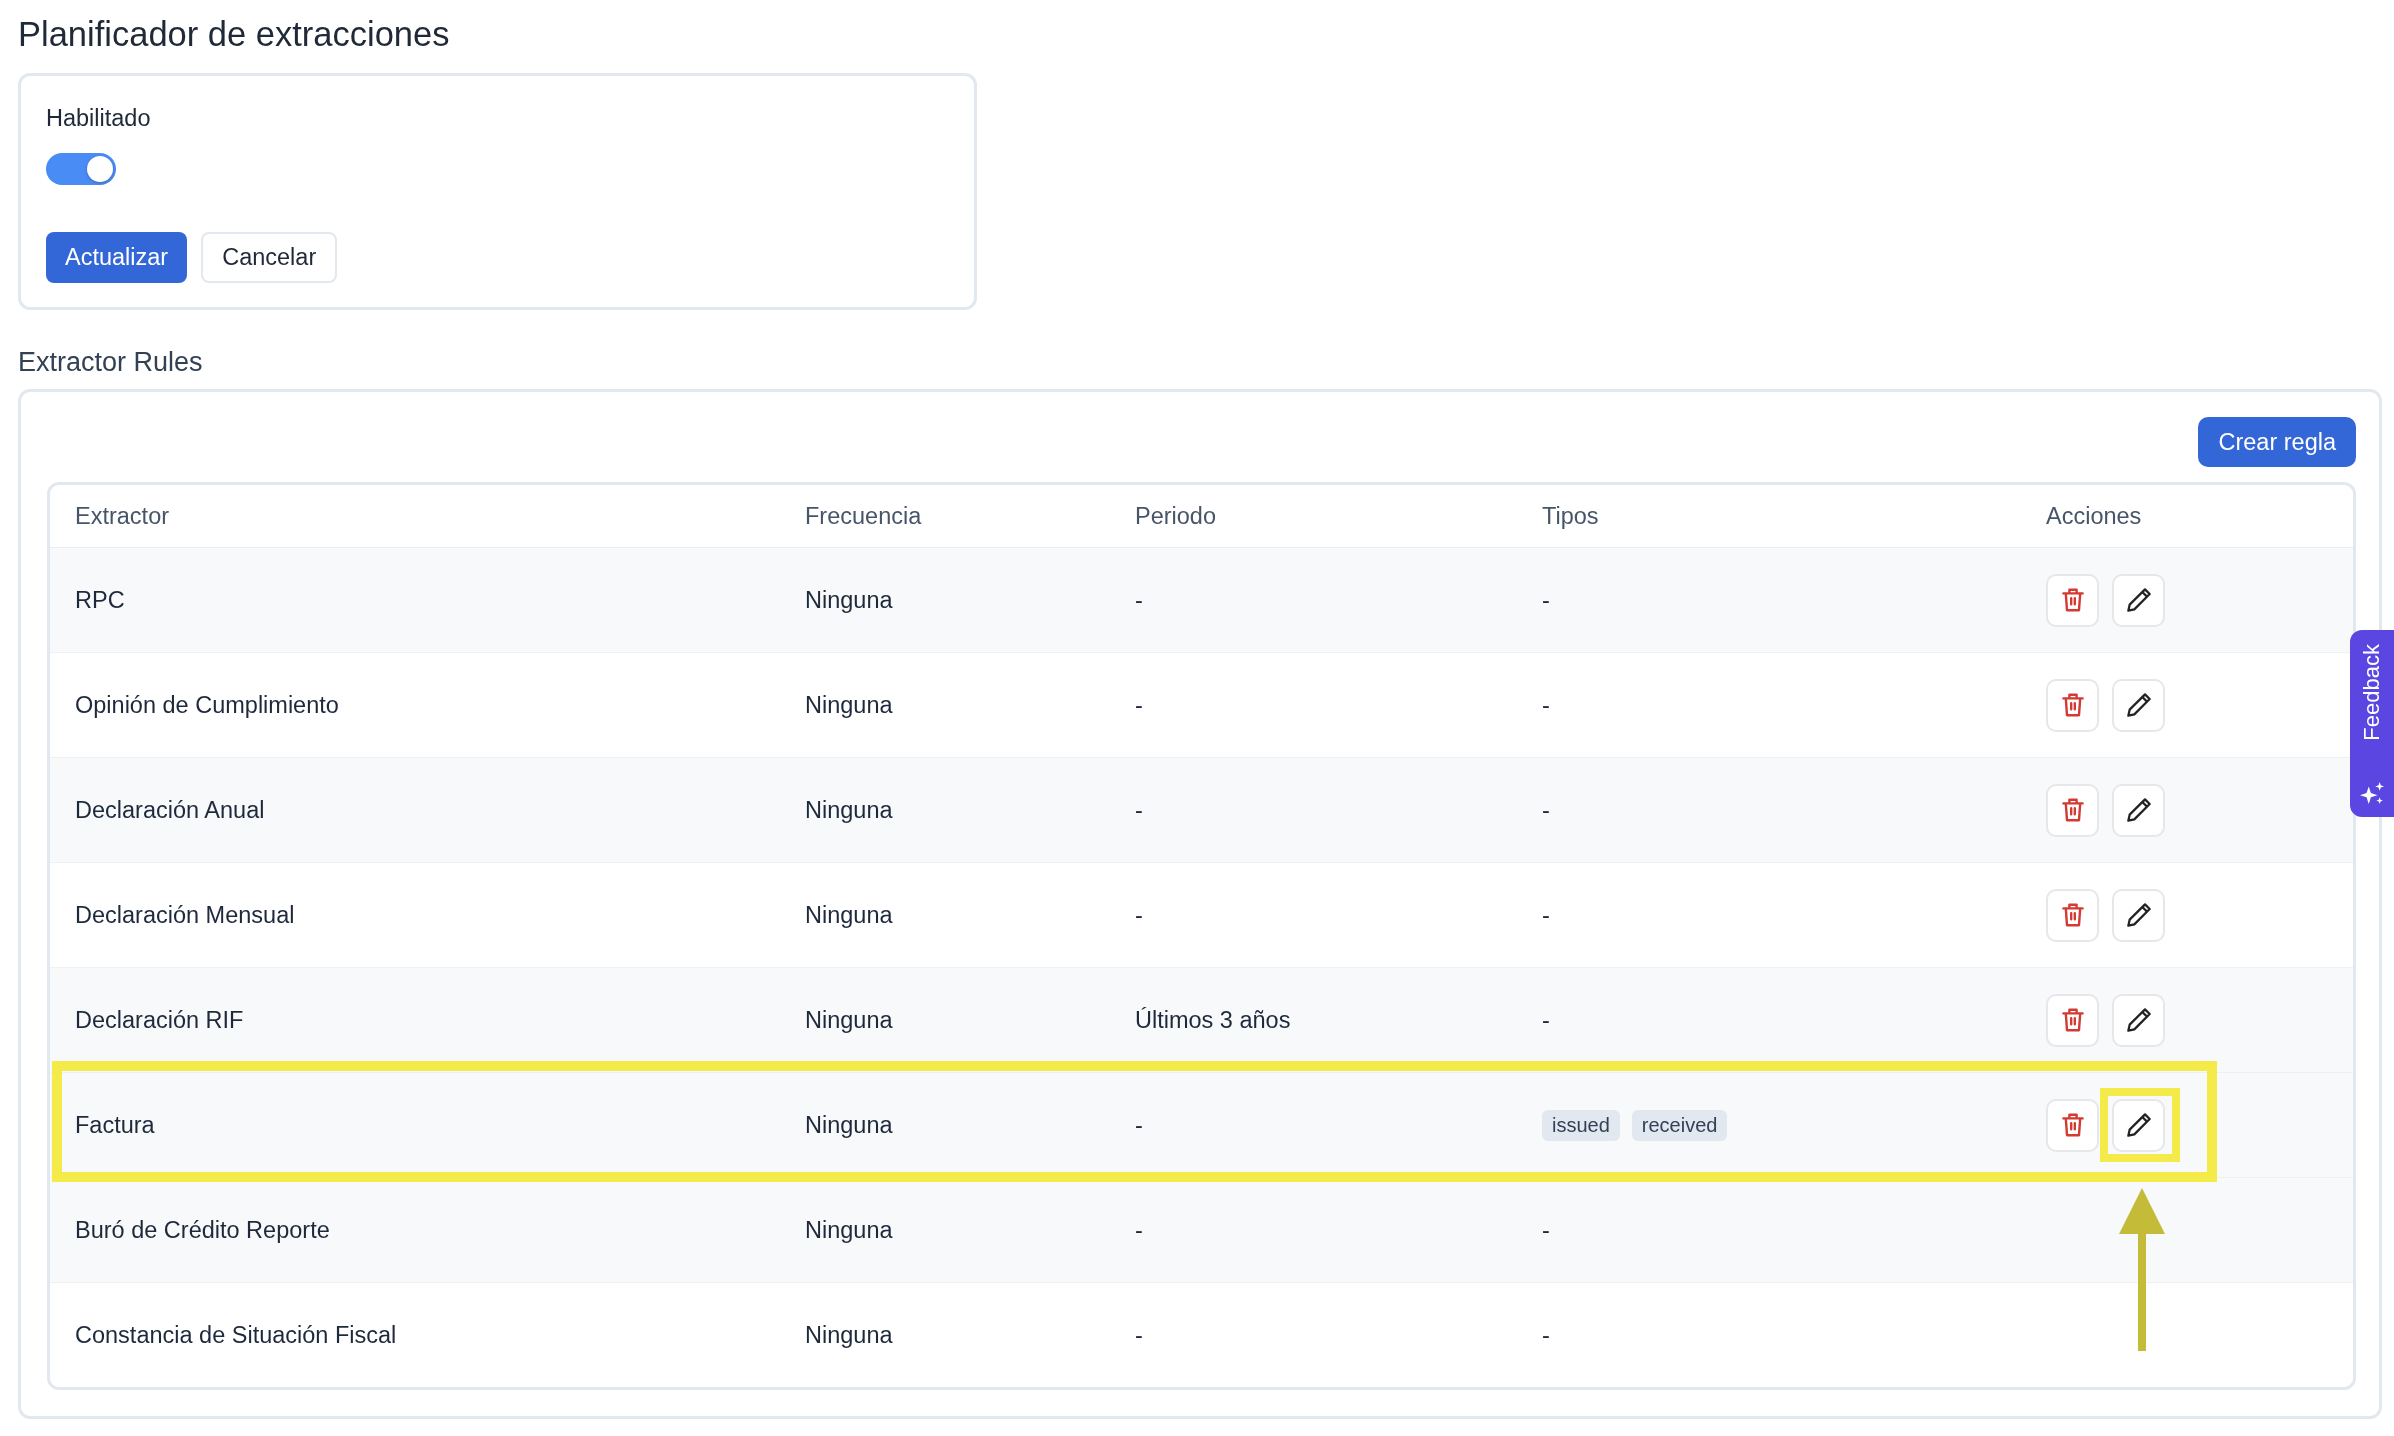 The height and width of the screenshot is (1436, 2394). What do you see at coordinates (863, 516) in the screenshot?
I see `column-header: Frecuencia` at bounding box center [863, 516].